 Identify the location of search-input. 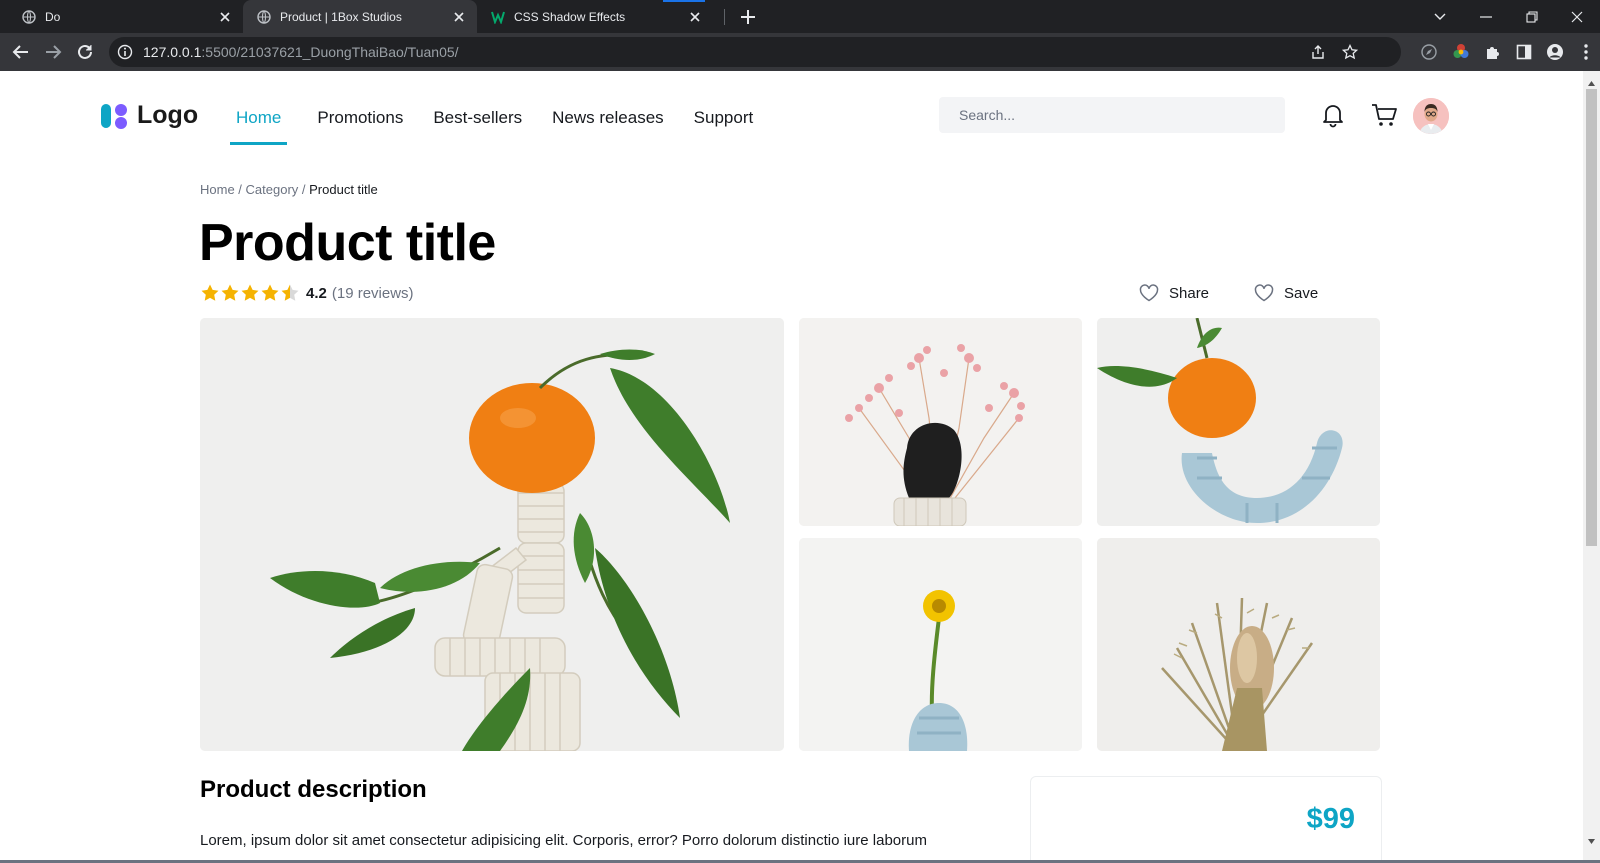
(1112, 115).